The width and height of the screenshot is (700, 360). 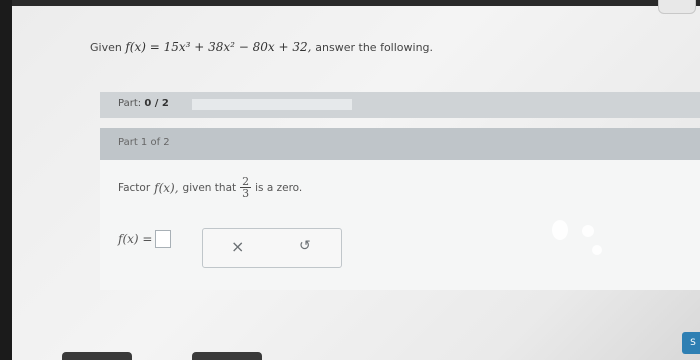 What do you see at coordinates (134, 187) in the screenshot?
I see `question-text-before: Factor` at bounding box center [134, 187].